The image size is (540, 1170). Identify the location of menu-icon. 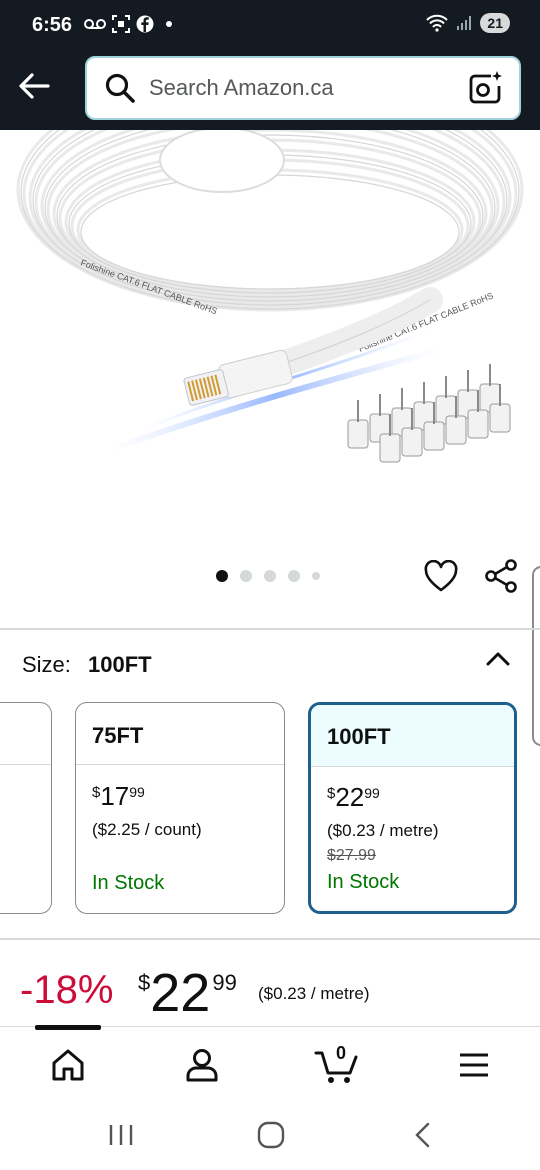
(474, 1065).